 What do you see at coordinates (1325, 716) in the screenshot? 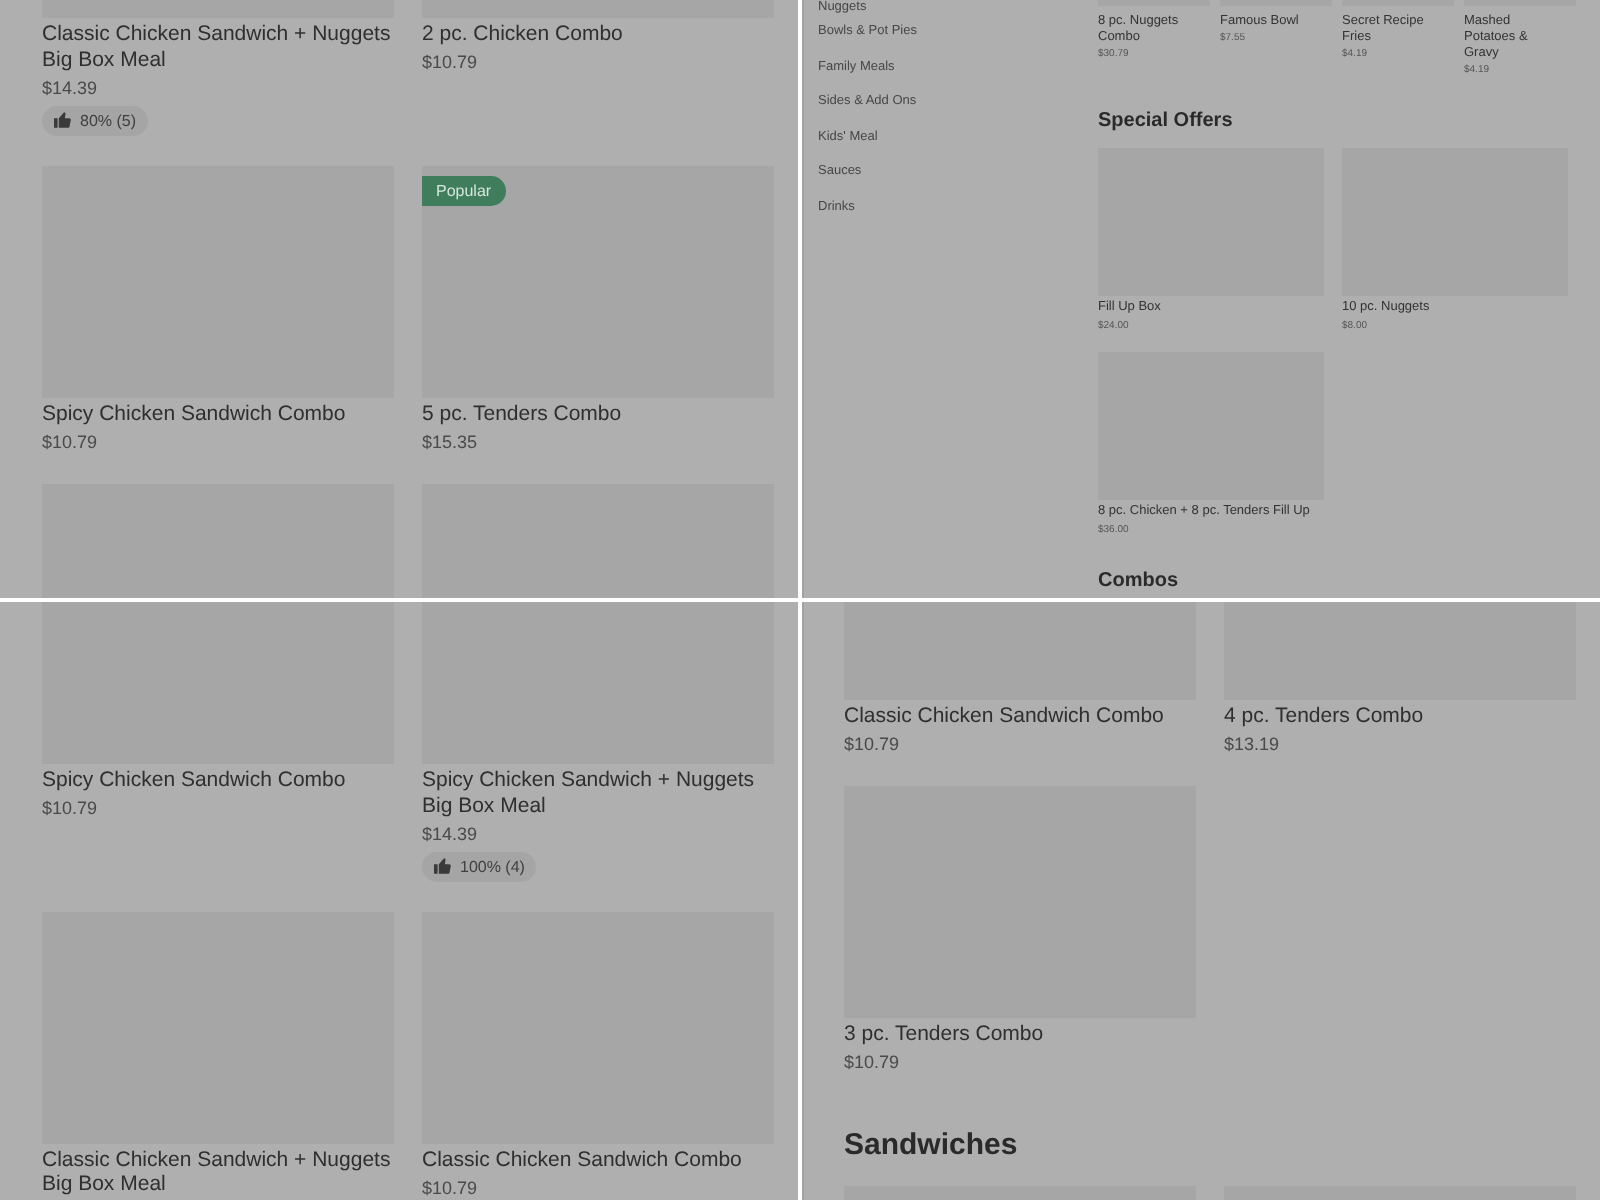
I see `item-title: 4 pc. Tenders Combo` at bounding box center [1325, 716].